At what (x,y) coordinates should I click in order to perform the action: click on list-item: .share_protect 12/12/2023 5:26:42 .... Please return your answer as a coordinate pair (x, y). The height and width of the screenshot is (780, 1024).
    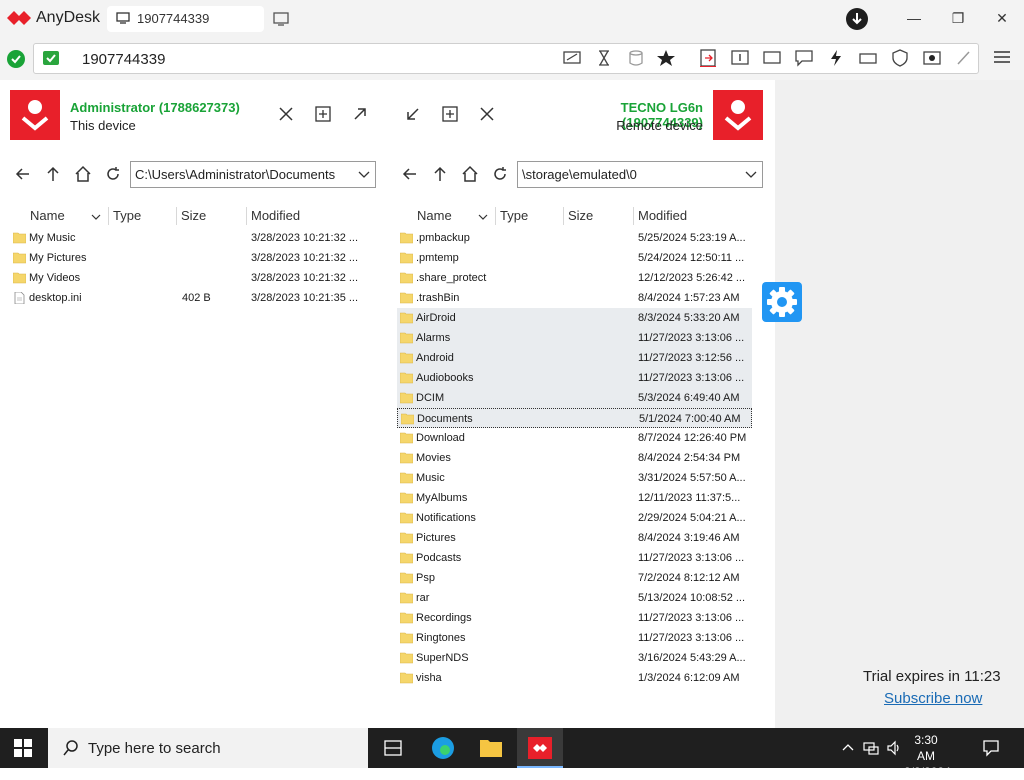
    Looking at the image, I should click on (574, 278).